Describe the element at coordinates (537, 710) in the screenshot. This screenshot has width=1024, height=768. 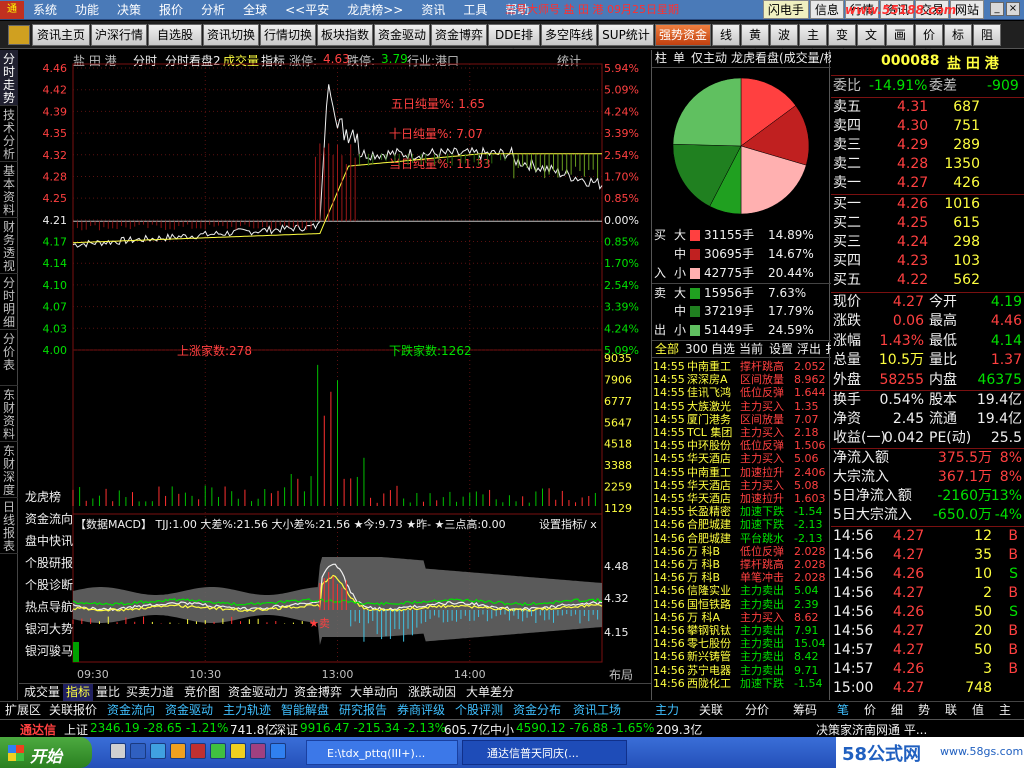
I see `extension-tab: 资金分布` at that location.